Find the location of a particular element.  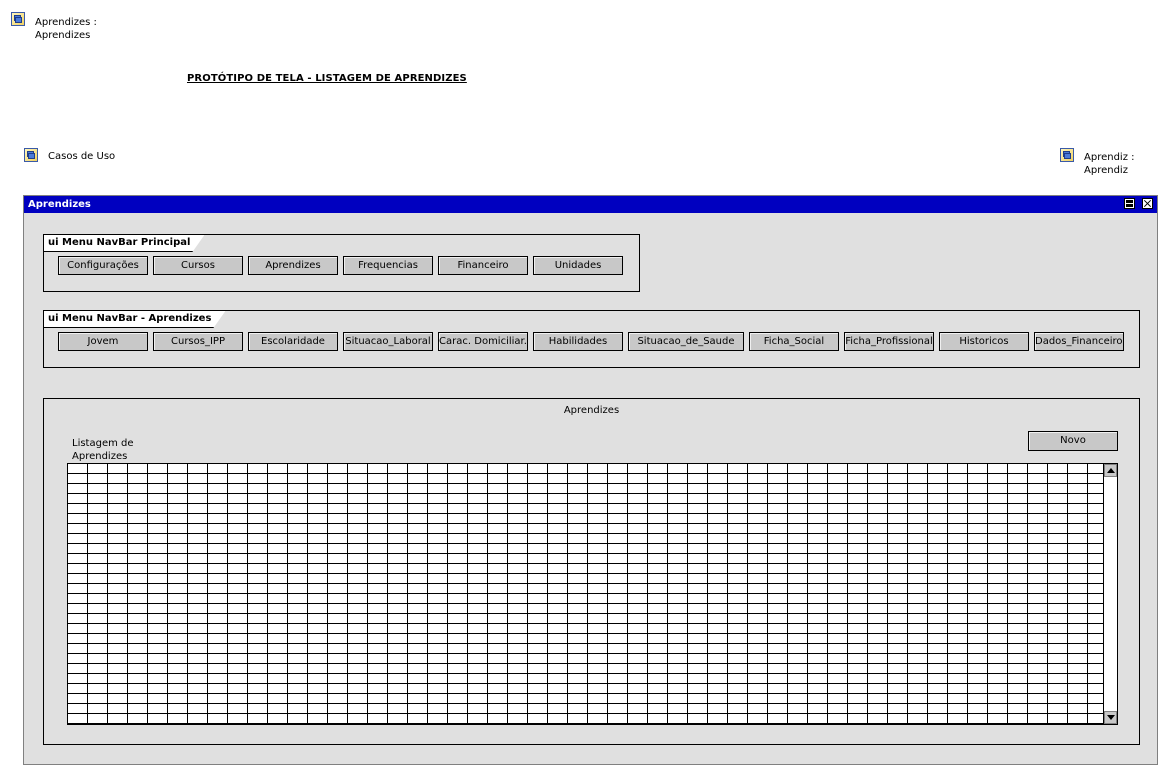

arrow-up-icon is located at coordinates (1110, 470).